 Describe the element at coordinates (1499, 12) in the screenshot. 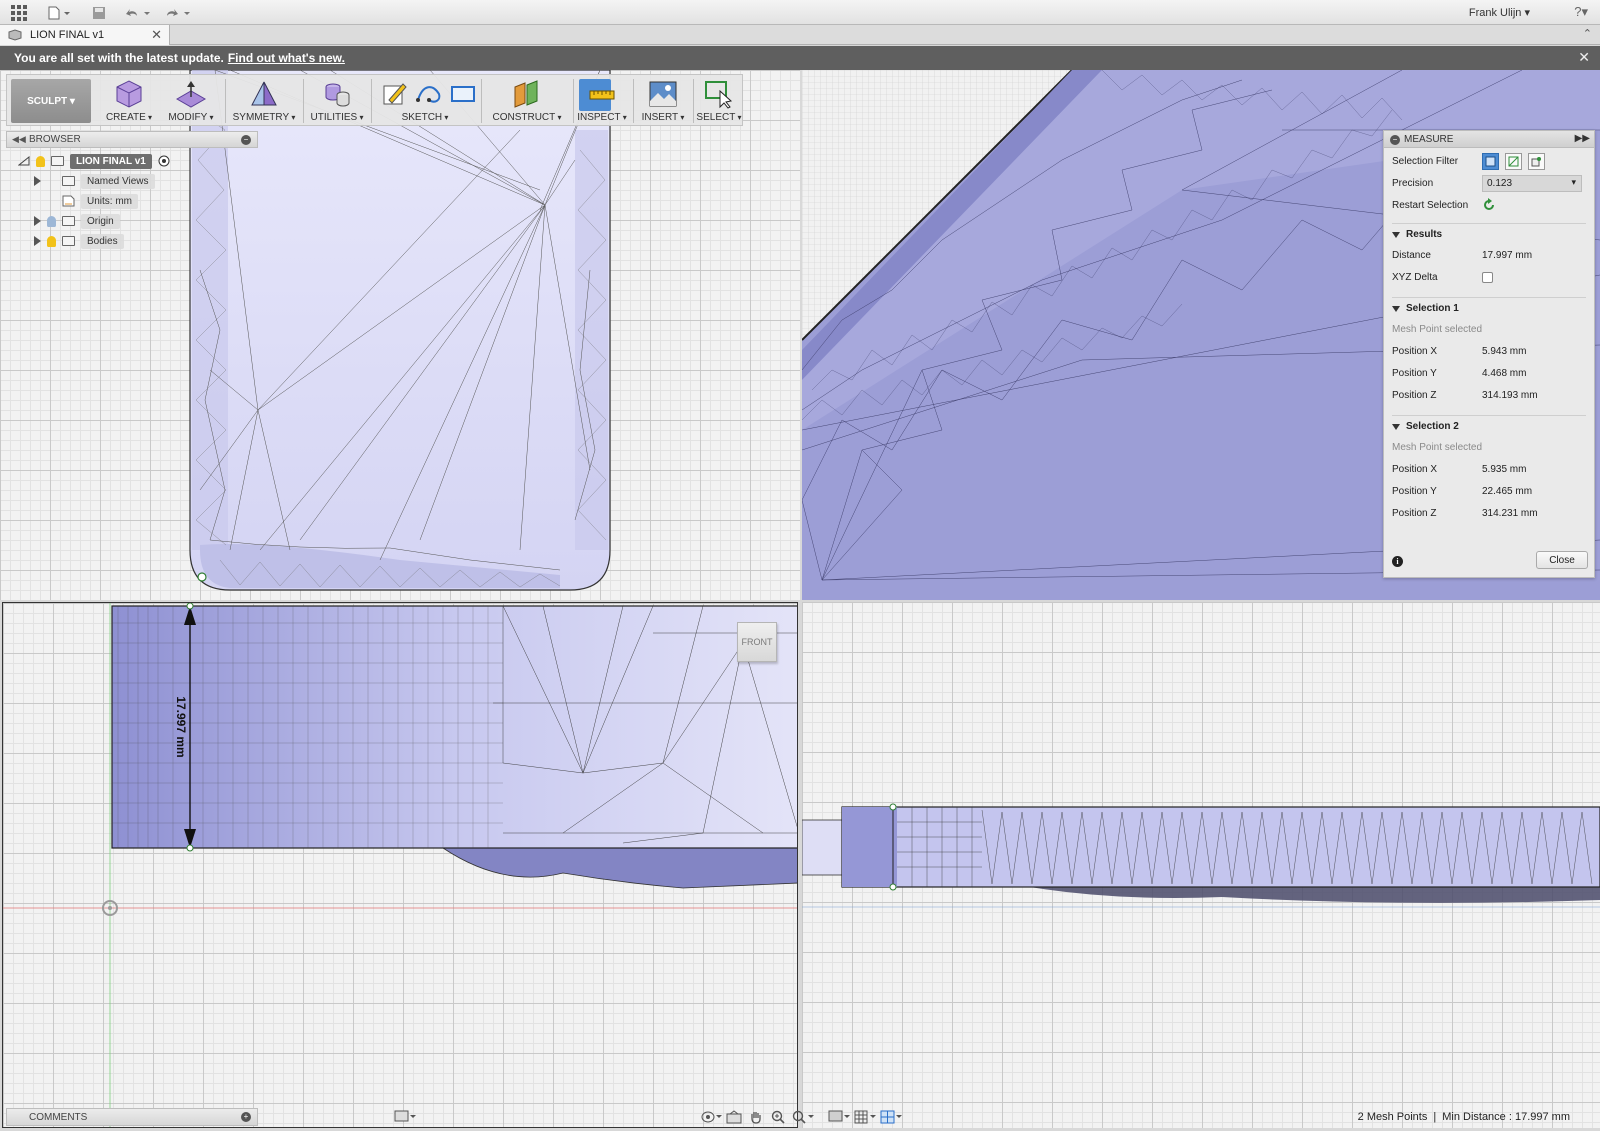

I see `user-account-menu: Frank Ulijn ▾` at that location.